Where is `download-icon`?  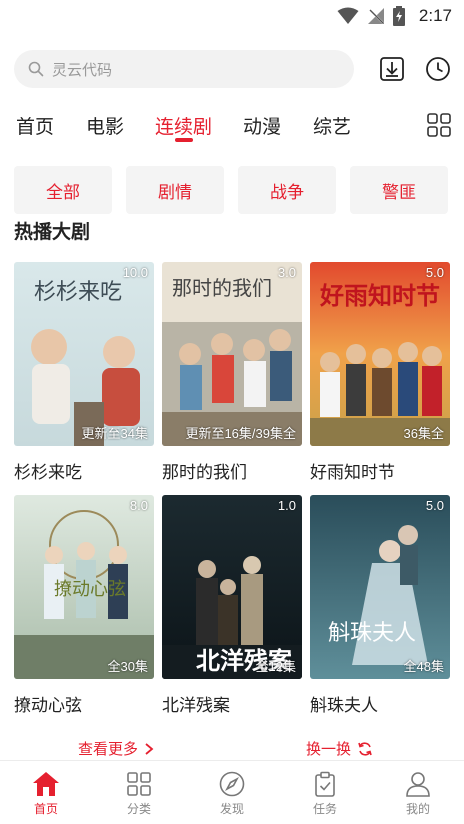
download-icon is located at coordinates (392, 69).